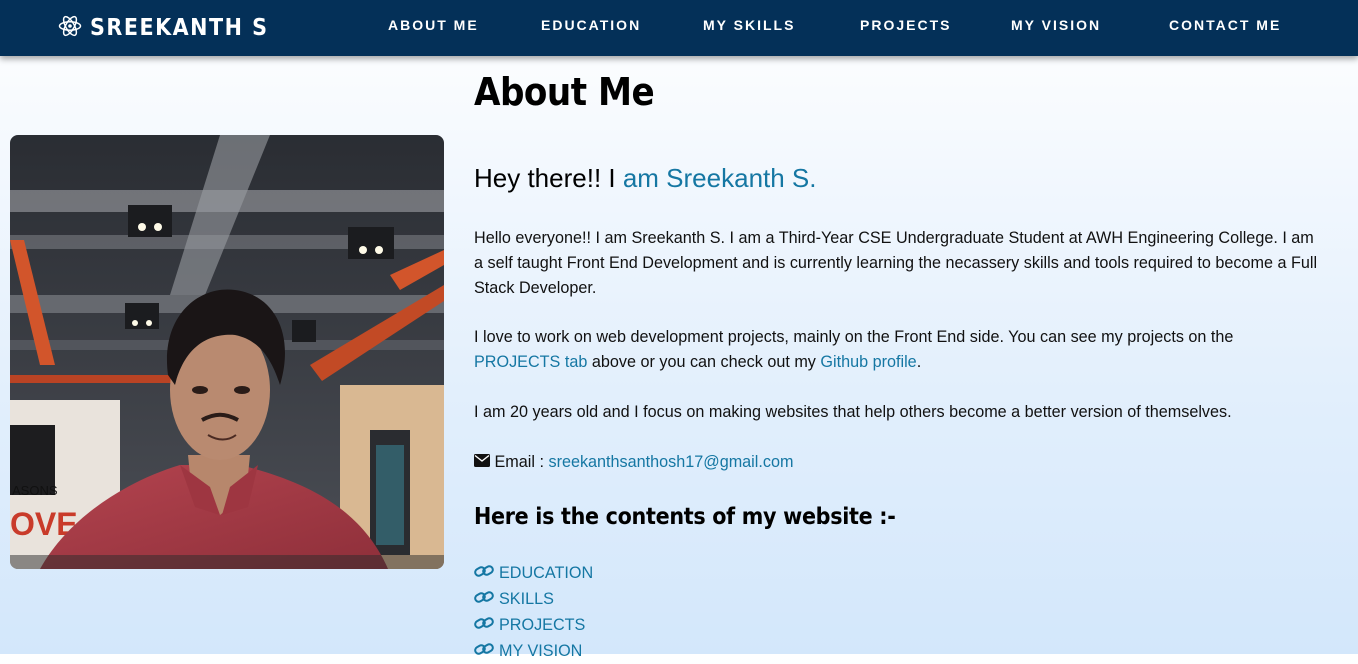  What do you see at coordinates (540, 651) in the screenshot?
I see `contents-link-my-vision: MY VISION` at bounding box center [540, 651].